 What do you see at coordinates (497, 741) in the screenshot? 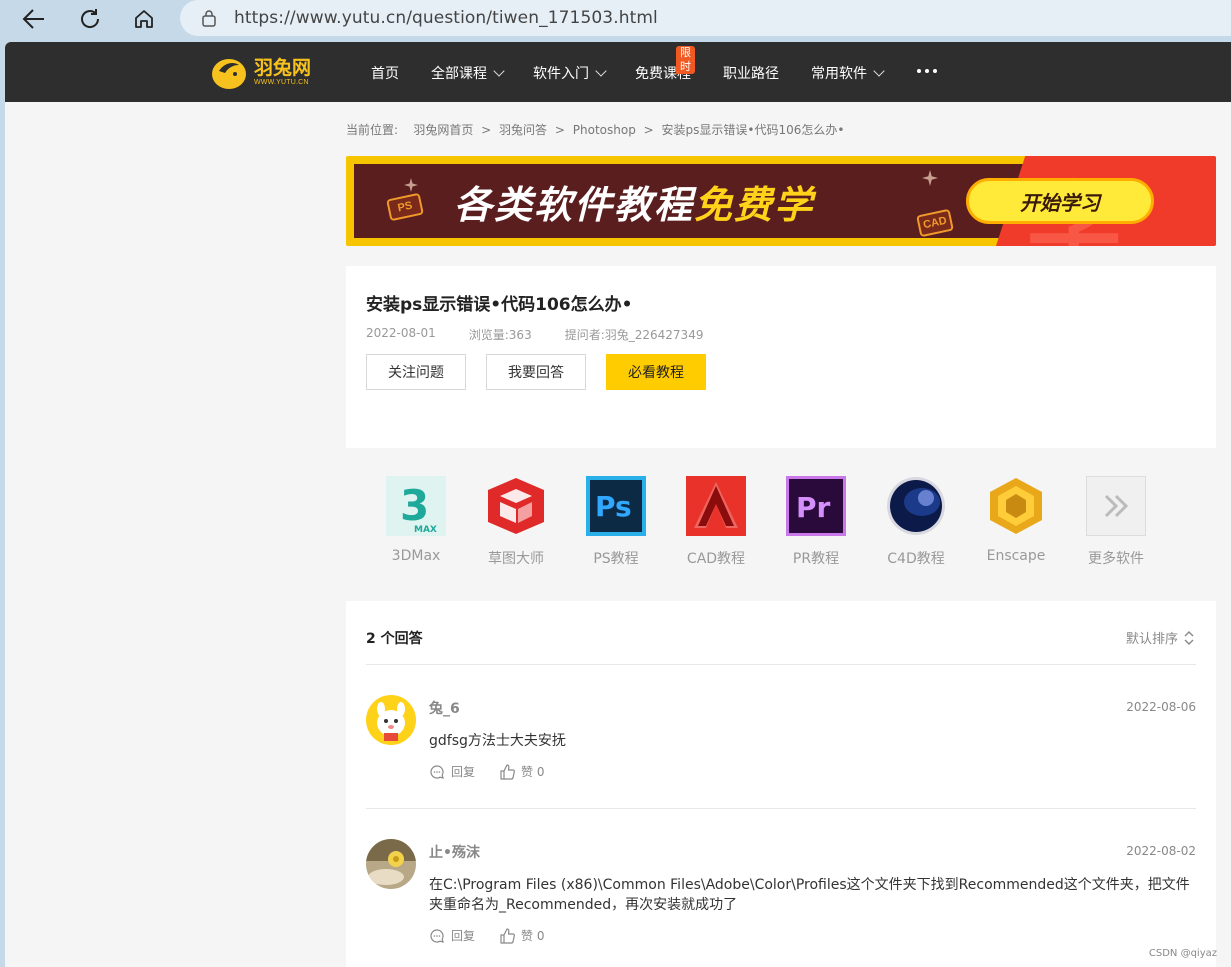
I see `answer-body: gdfsg方法士大夫安抚` at bounding box center [497, 741].